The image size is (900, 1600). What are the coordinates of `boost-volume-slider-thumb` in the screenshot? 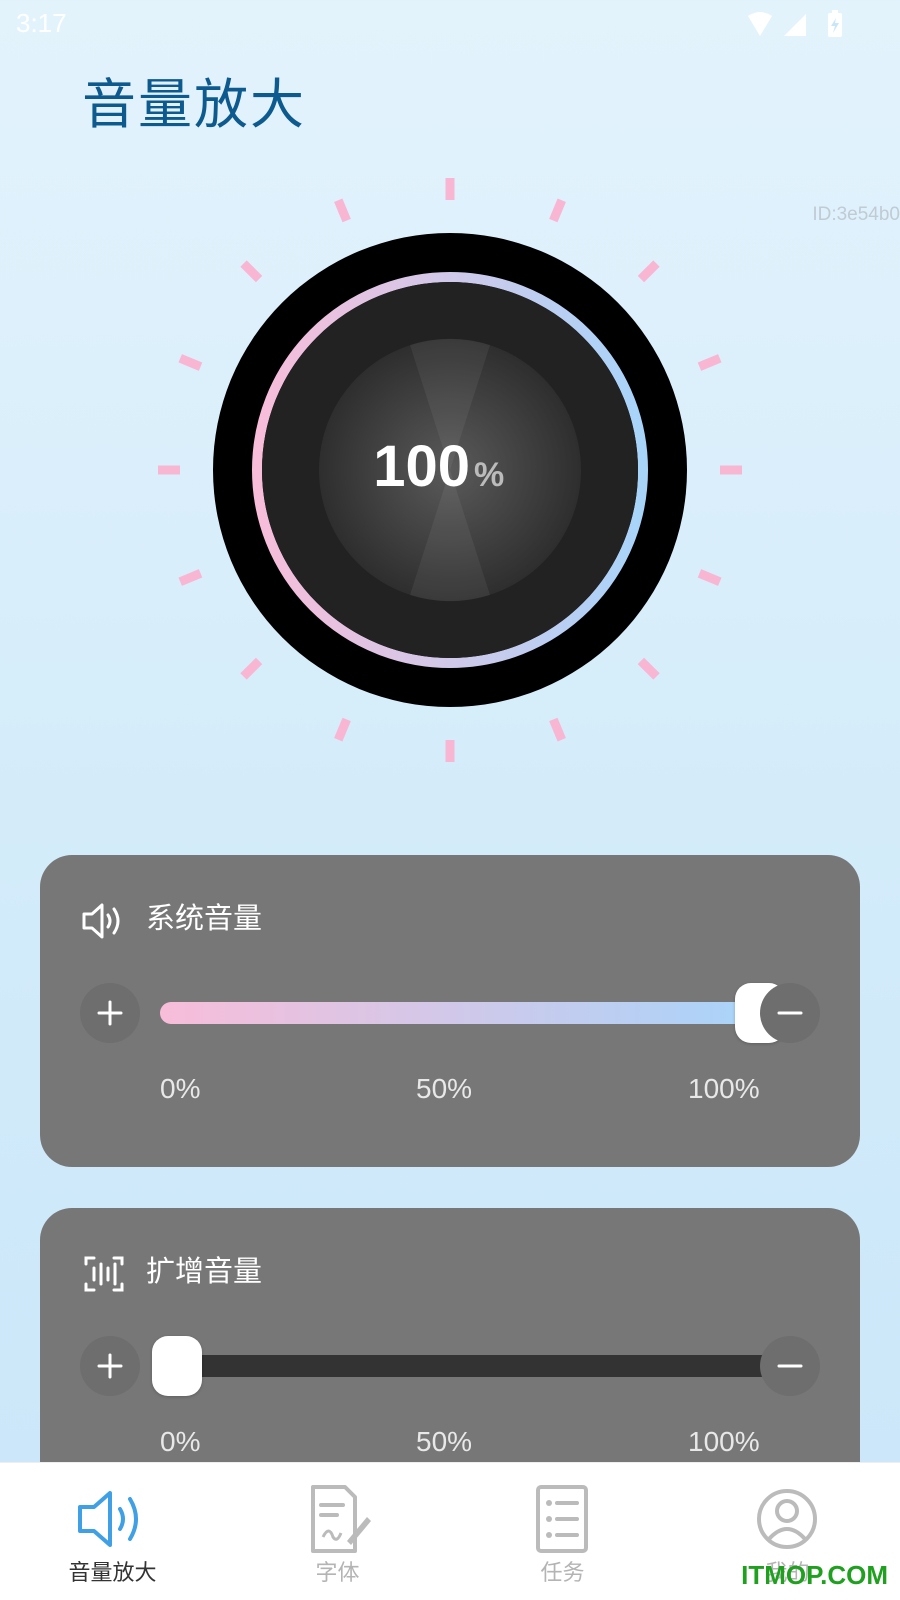 It's located at (177, 1366).